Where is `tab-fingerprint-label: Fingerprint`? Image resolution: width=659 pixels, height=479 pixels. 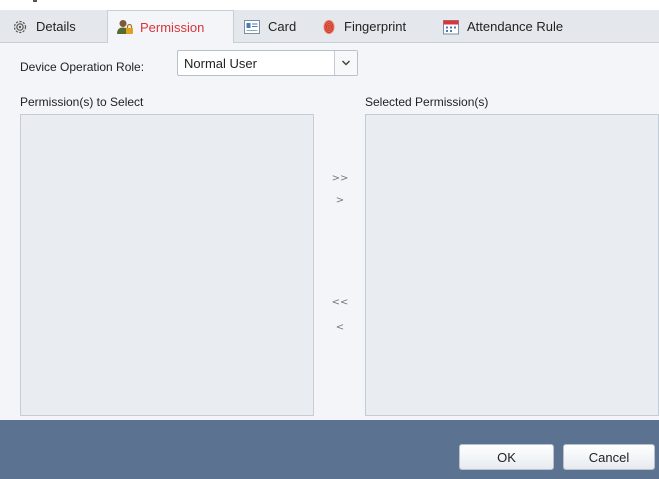 tab-fingerprint-label: Fingerprint is located at coordinates (375, 26).